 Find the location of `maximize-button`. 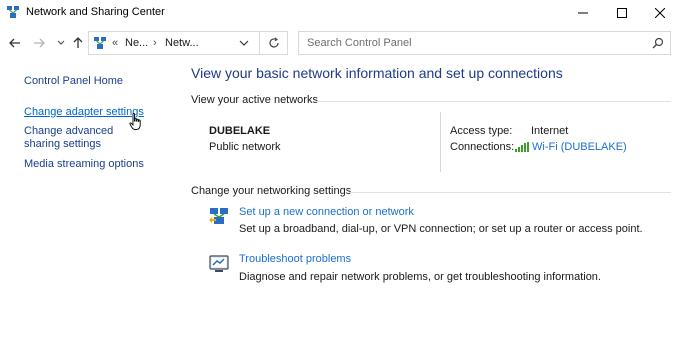

maximize-button is located at coordinates (622, 13).